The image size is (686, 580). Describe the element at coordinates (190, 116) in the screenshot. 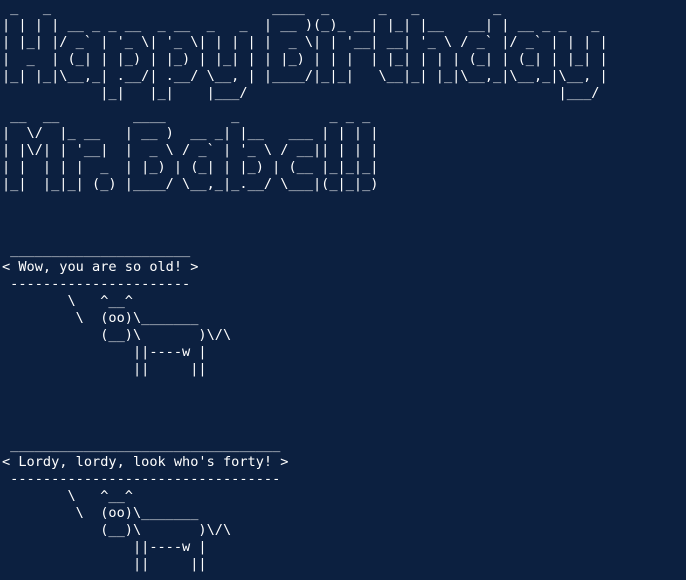

I see `figlet-row: __ __ ____ _ _ _ _` at that location.